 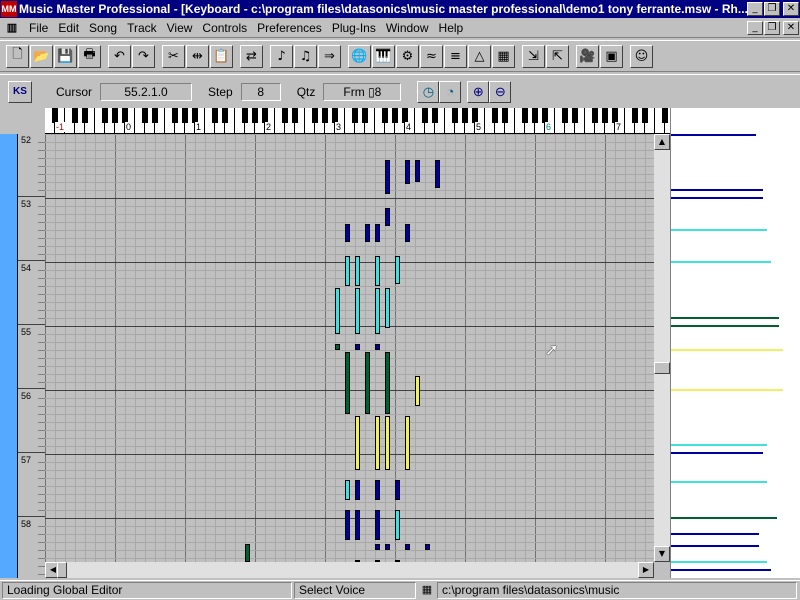 I want to click on cursor-field: 55.2.1.0, so click(x=146, y=91).